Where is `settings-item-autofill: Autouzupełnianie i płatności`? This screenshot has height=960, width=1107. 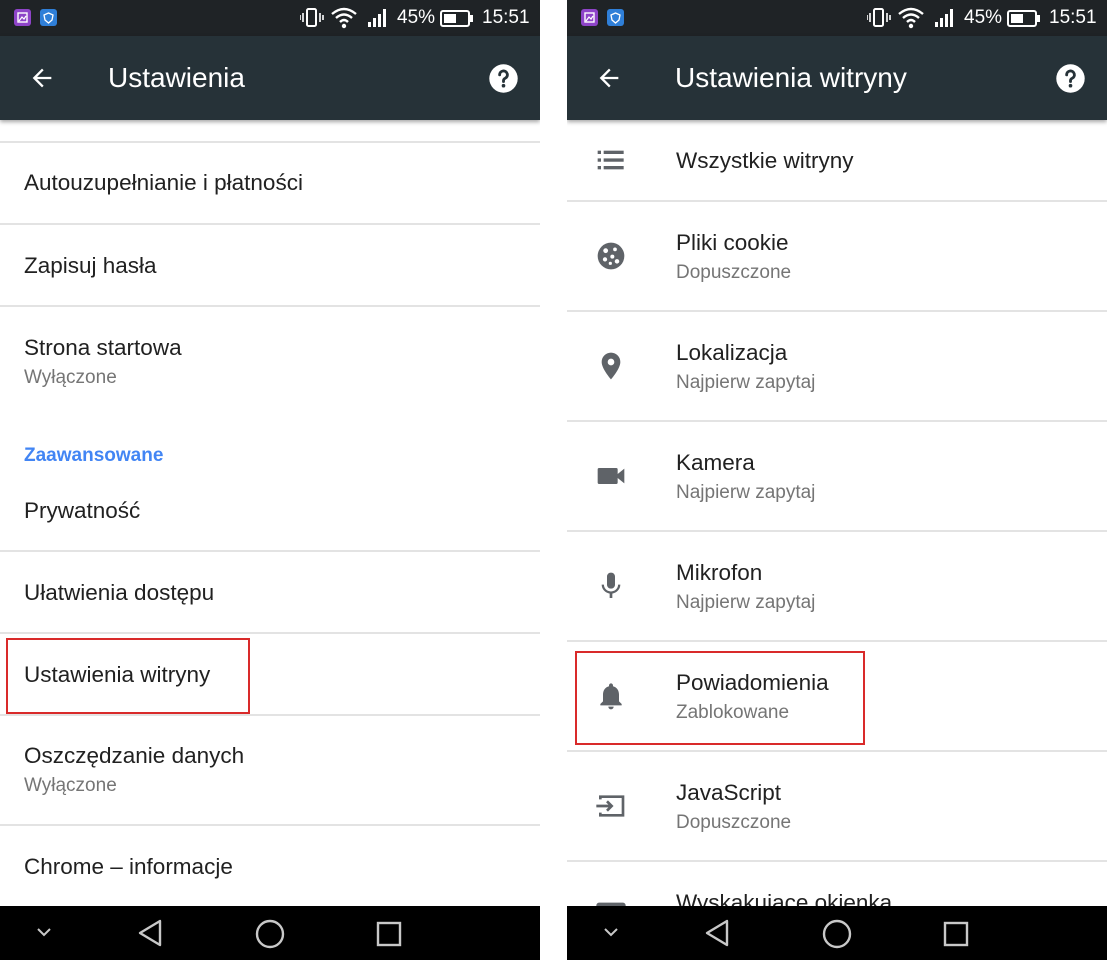 settings-item-autofill: Autouzupełnianie i płatności is located at coordinates (270, 183).